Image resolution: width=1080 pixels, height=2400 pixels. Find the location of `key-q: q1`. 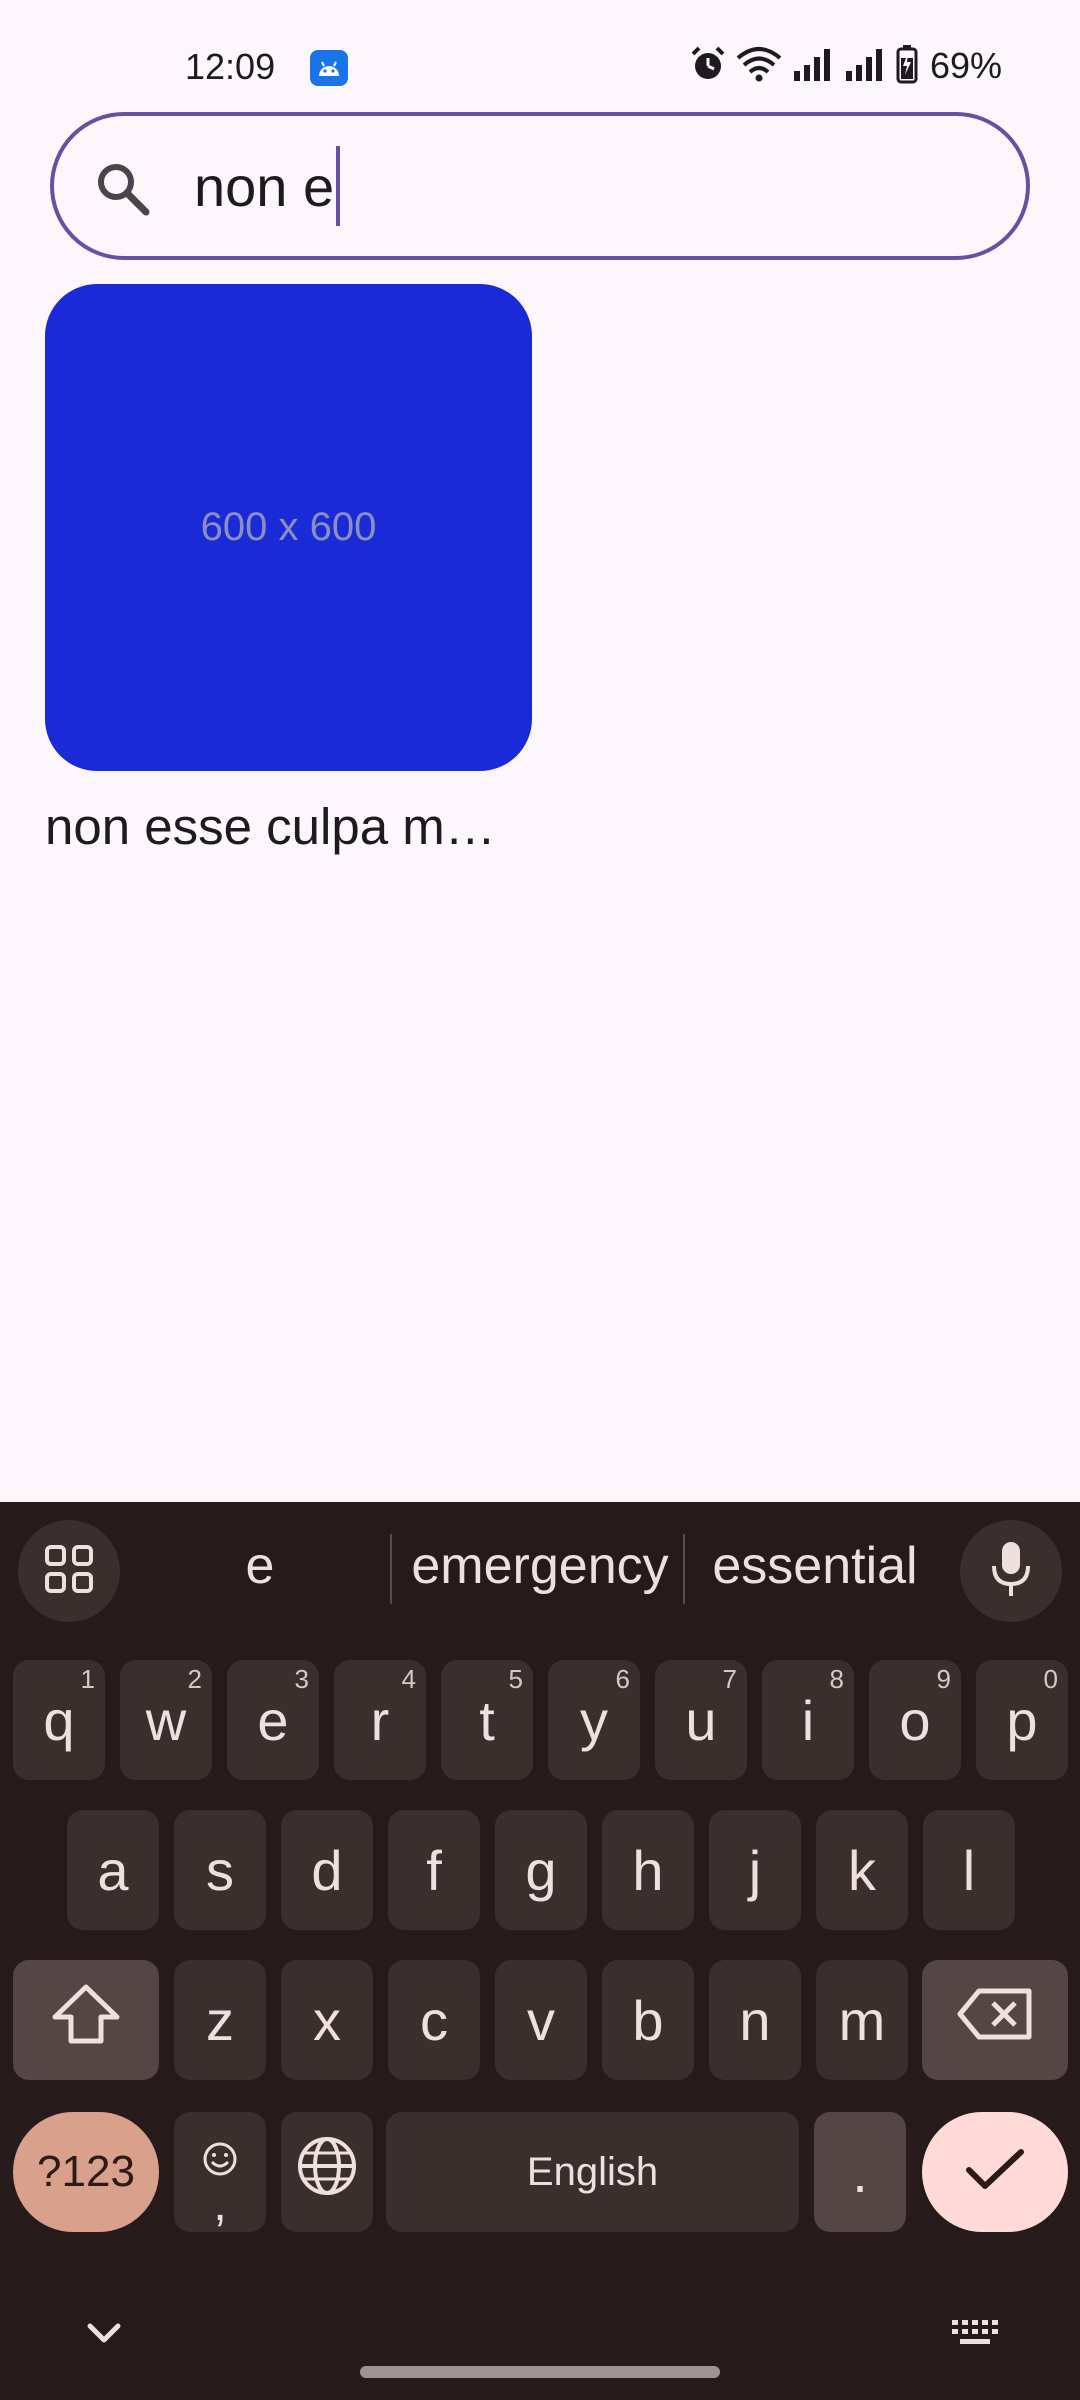

key-q: q1 is located at coordinates (59, 1720).